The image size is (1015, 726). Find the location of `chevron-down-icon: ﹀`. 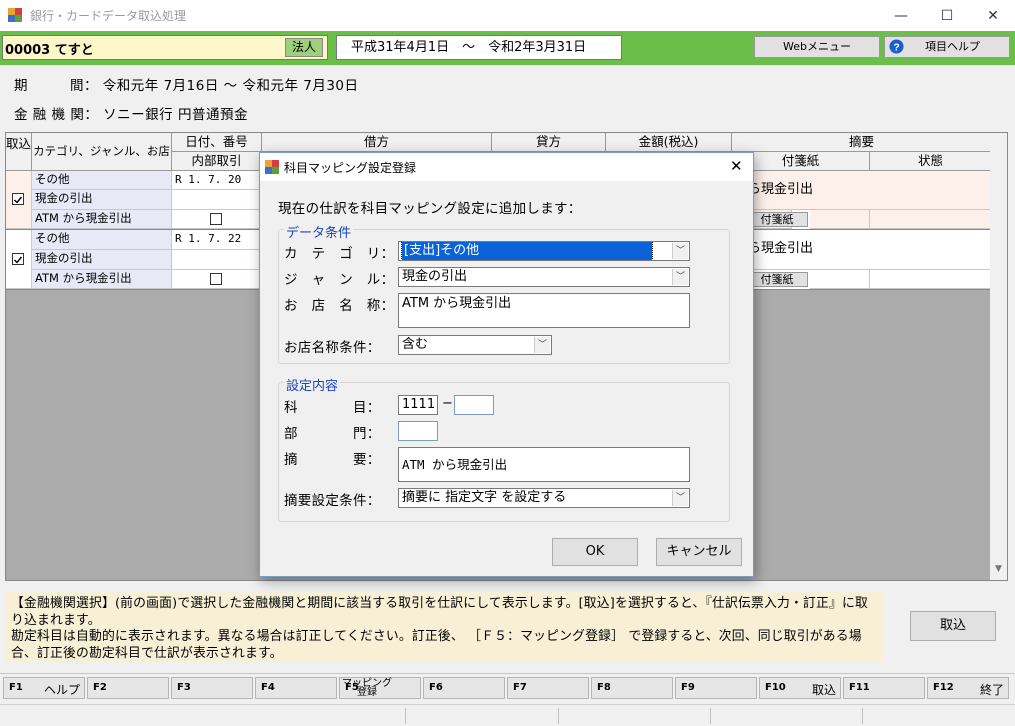

chevron-down-icon: ﹀ is located at coordinates (680, 498).